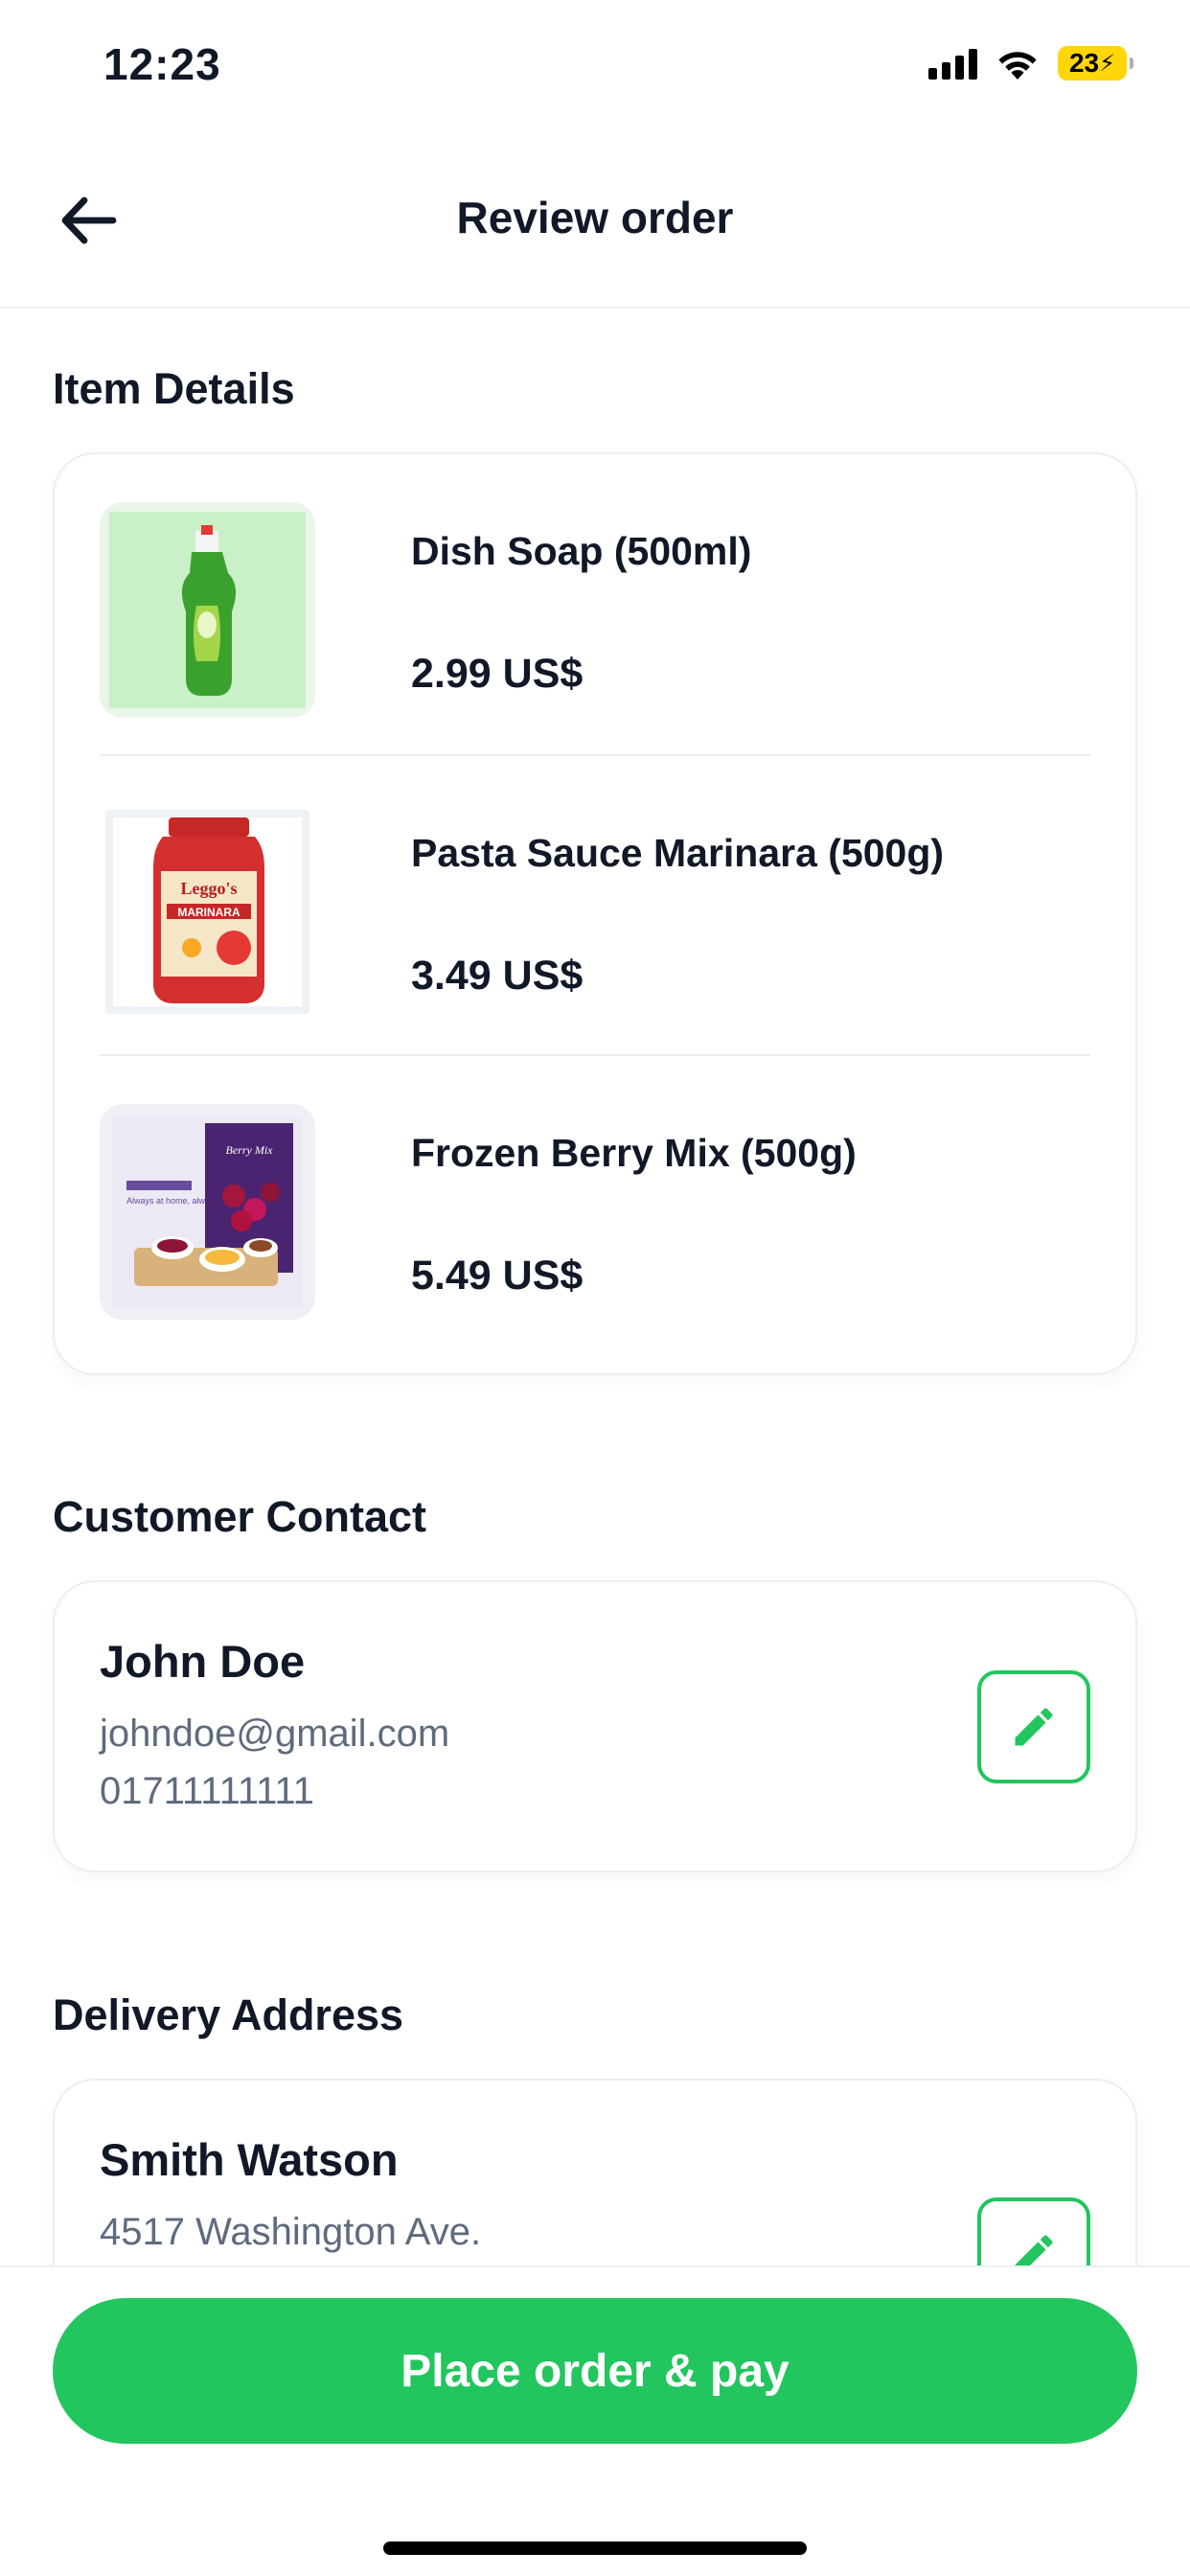 The width and height of the screenshot is (1190, 2576). I want to click on customer-contact-title: Customer Contact, so click(240, 1516).